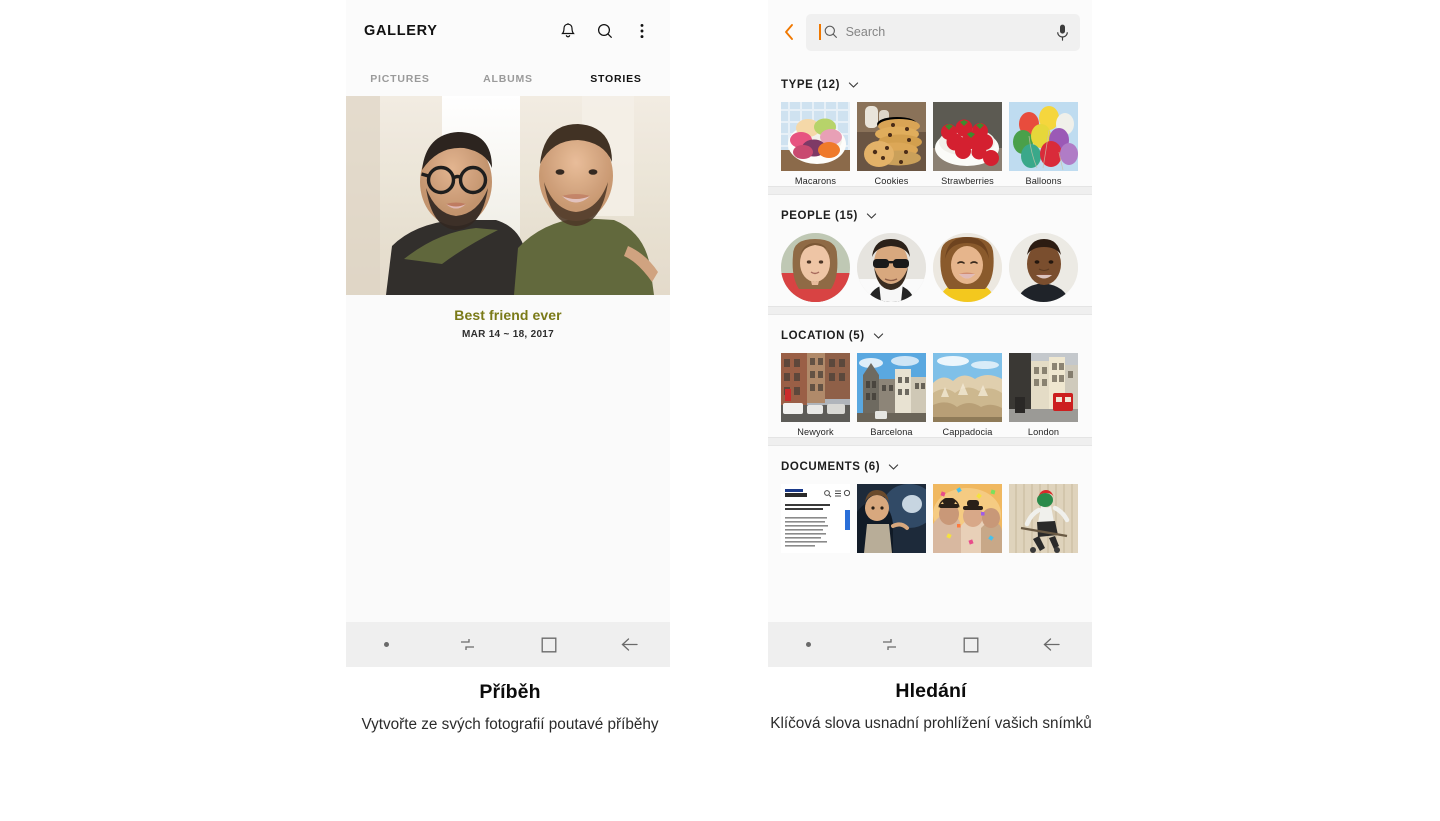 Image resolution: width=1440 pixels, height=821 pixels. Describe the element at coordinates (508, 315) in the screenshot. I see `story-title: Best friend ever` at that location.